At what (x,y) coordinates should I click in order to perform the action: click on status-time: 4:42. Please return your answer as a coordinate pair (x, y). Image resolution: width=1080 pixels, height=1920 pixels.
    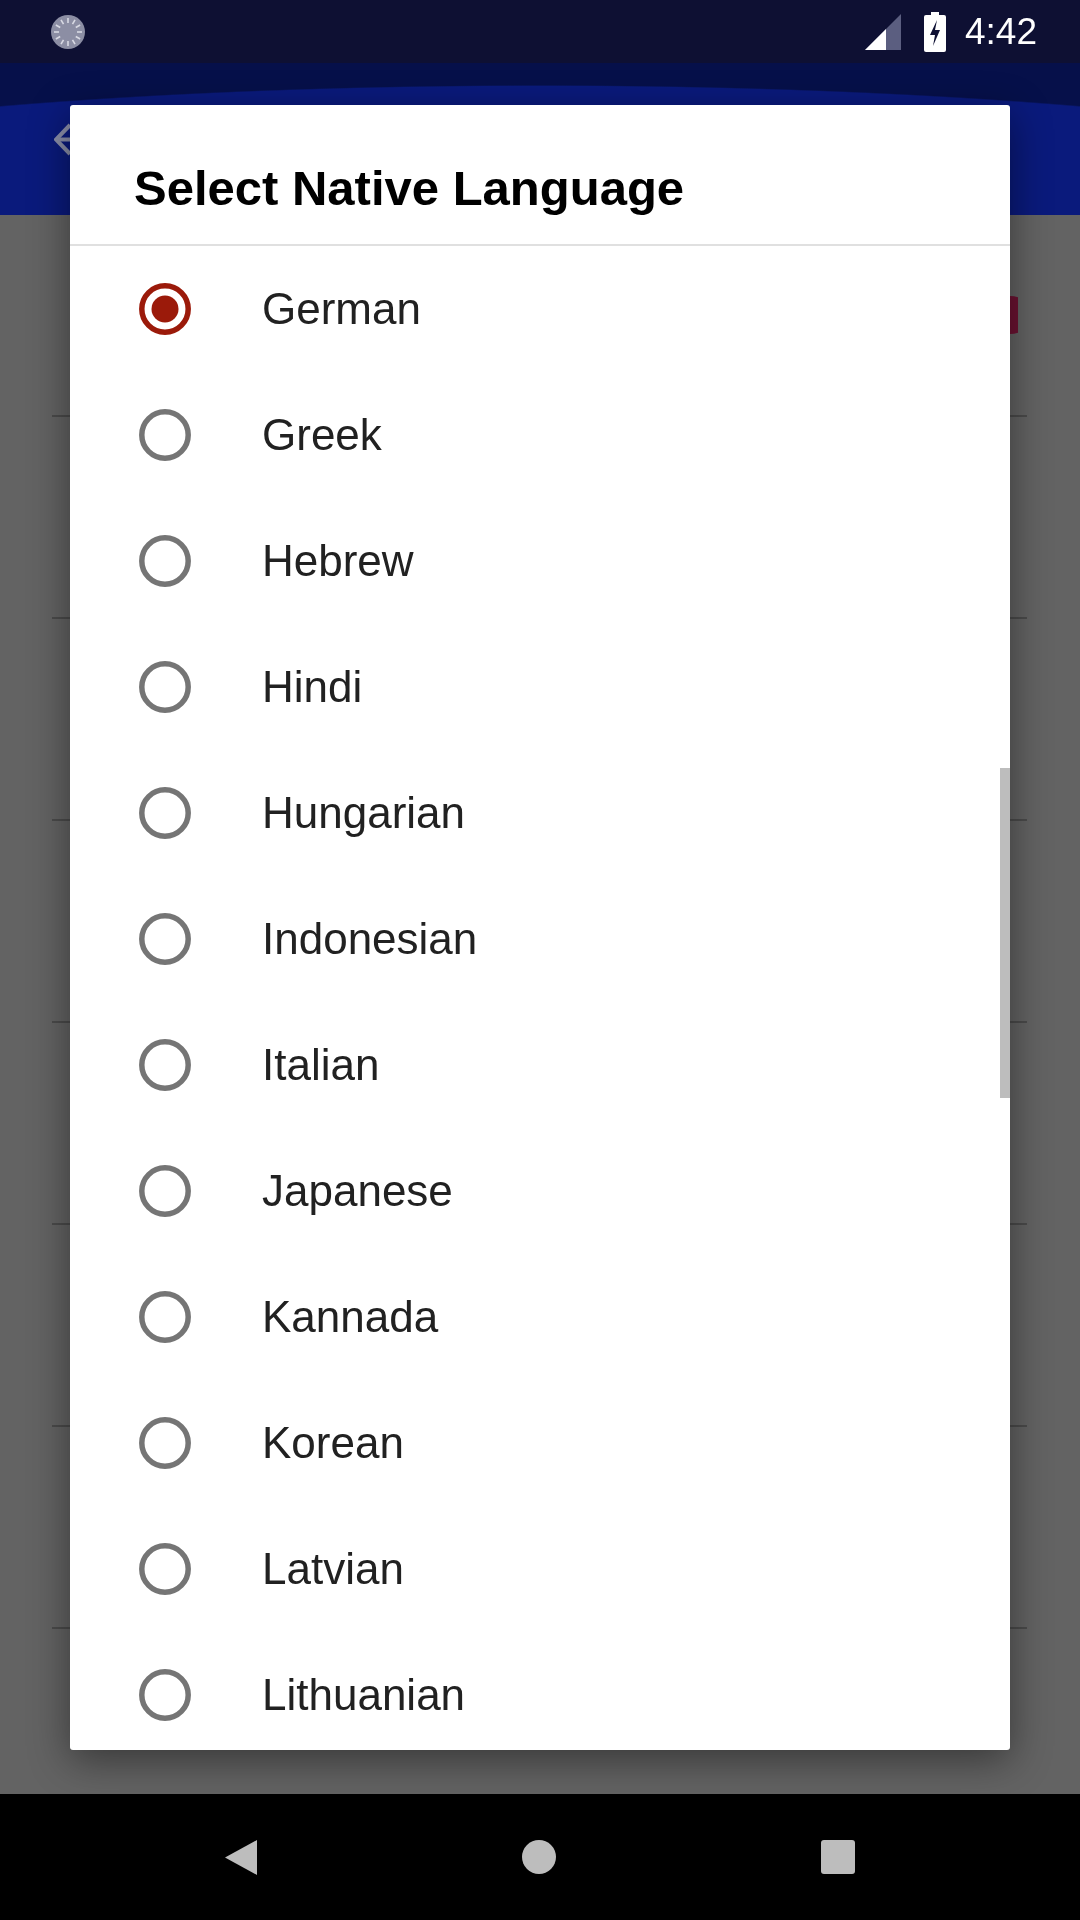
    Looking at the image, I should click on (1001, 31).